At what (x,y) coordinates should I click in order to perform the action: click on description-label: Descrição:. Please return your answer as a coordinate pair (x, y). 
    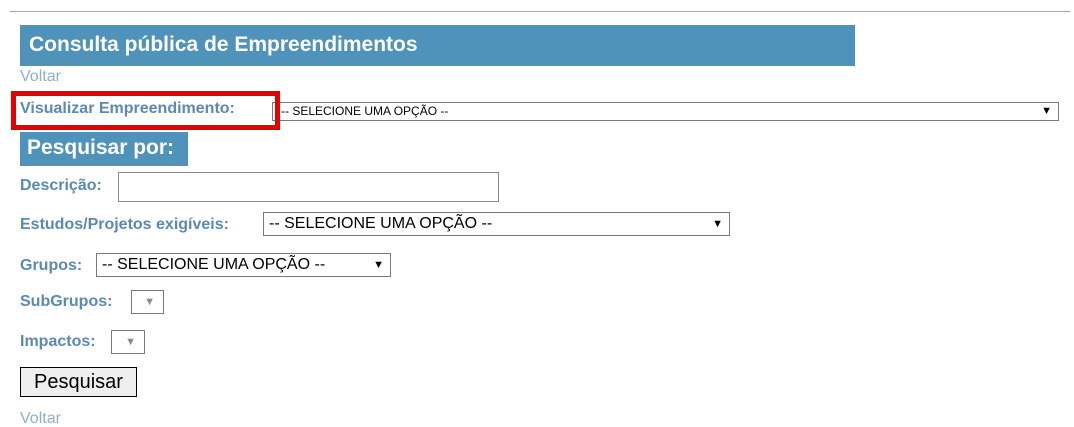
    Looking at the image, I should click on (61, 185).